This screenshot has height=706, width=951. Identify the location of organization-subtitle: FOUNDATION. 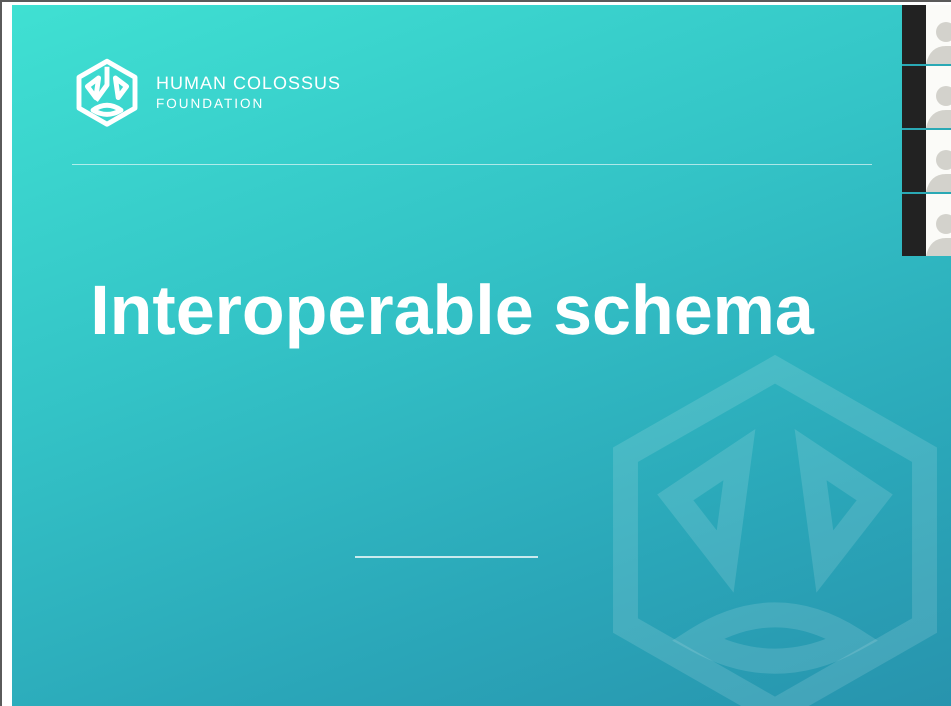
(211, 103).